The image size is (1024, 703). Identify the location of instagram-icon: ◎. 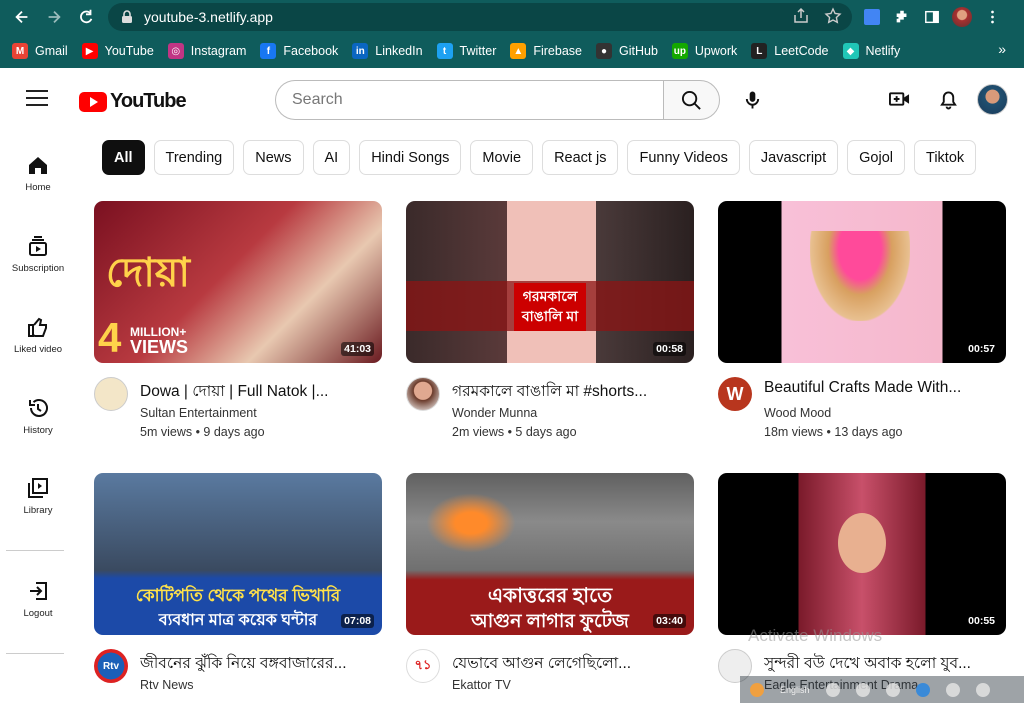
(175, 51).